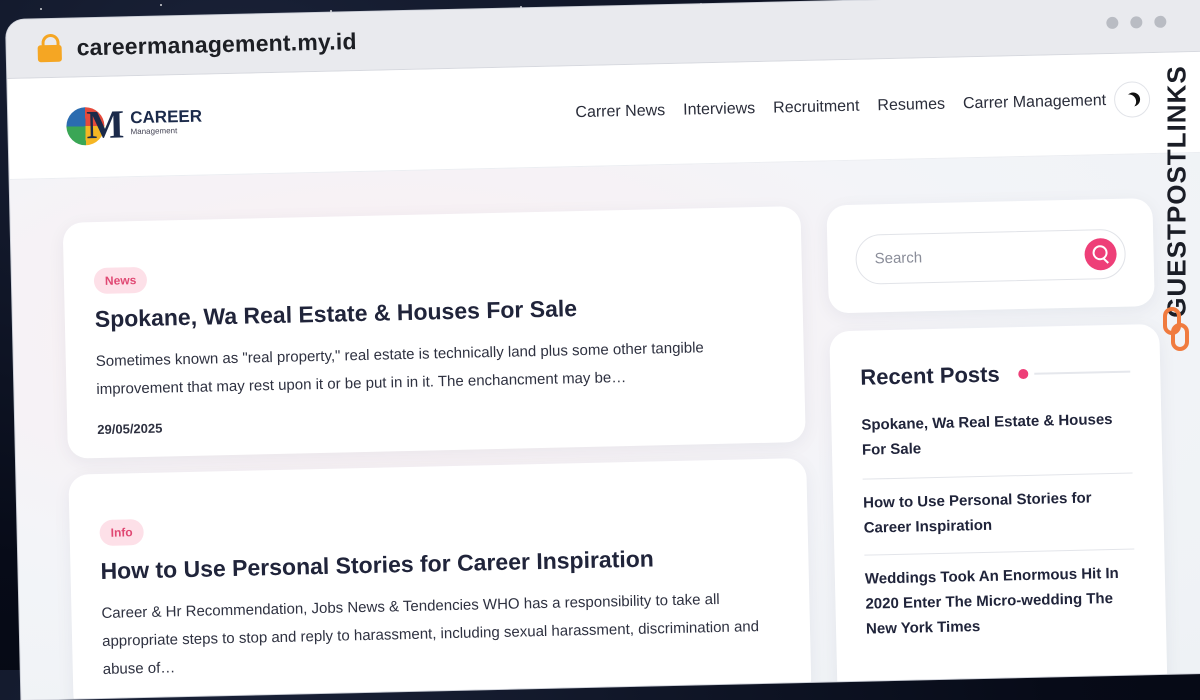 Image resolution: width=1200 pixels, height=700 pixels. I want to click on moon-icon, so click(1129, 101).